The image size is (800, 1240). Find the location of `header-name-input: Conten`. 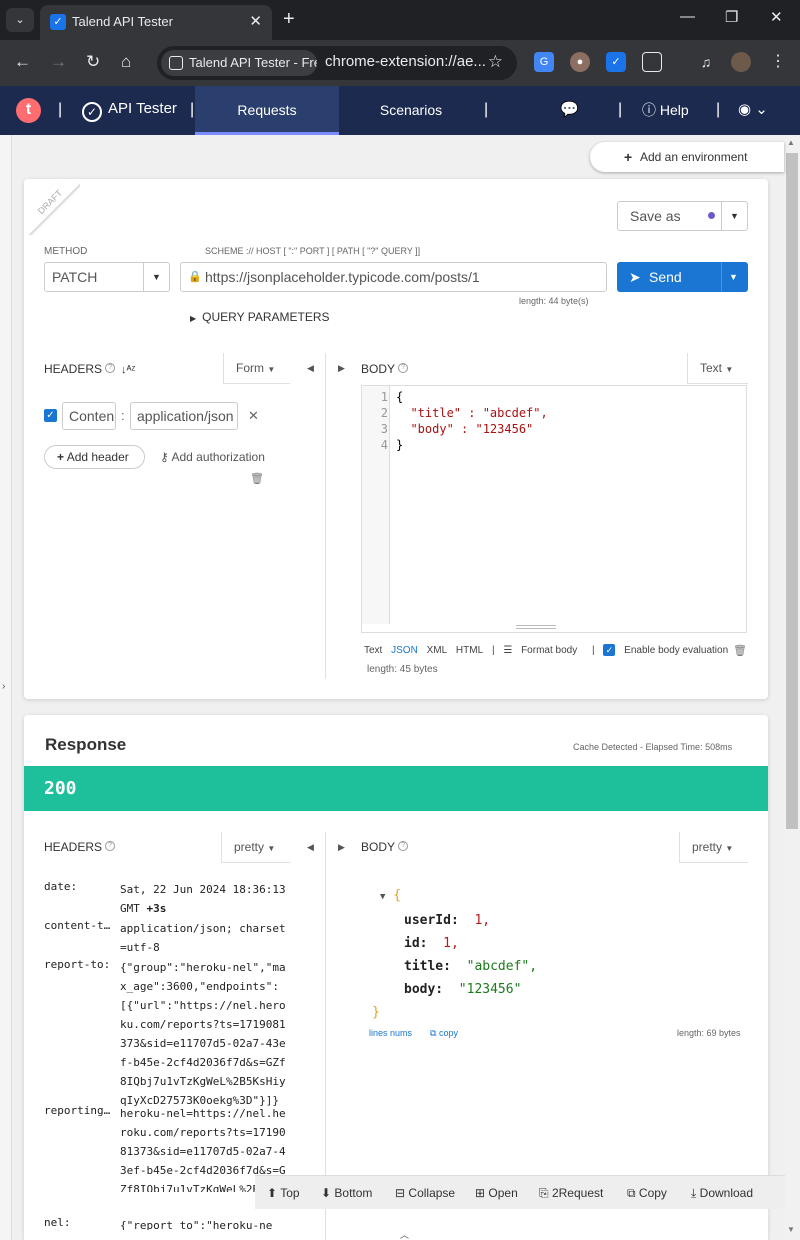

header-name-input: Conten is located at coordinates (89, 416).